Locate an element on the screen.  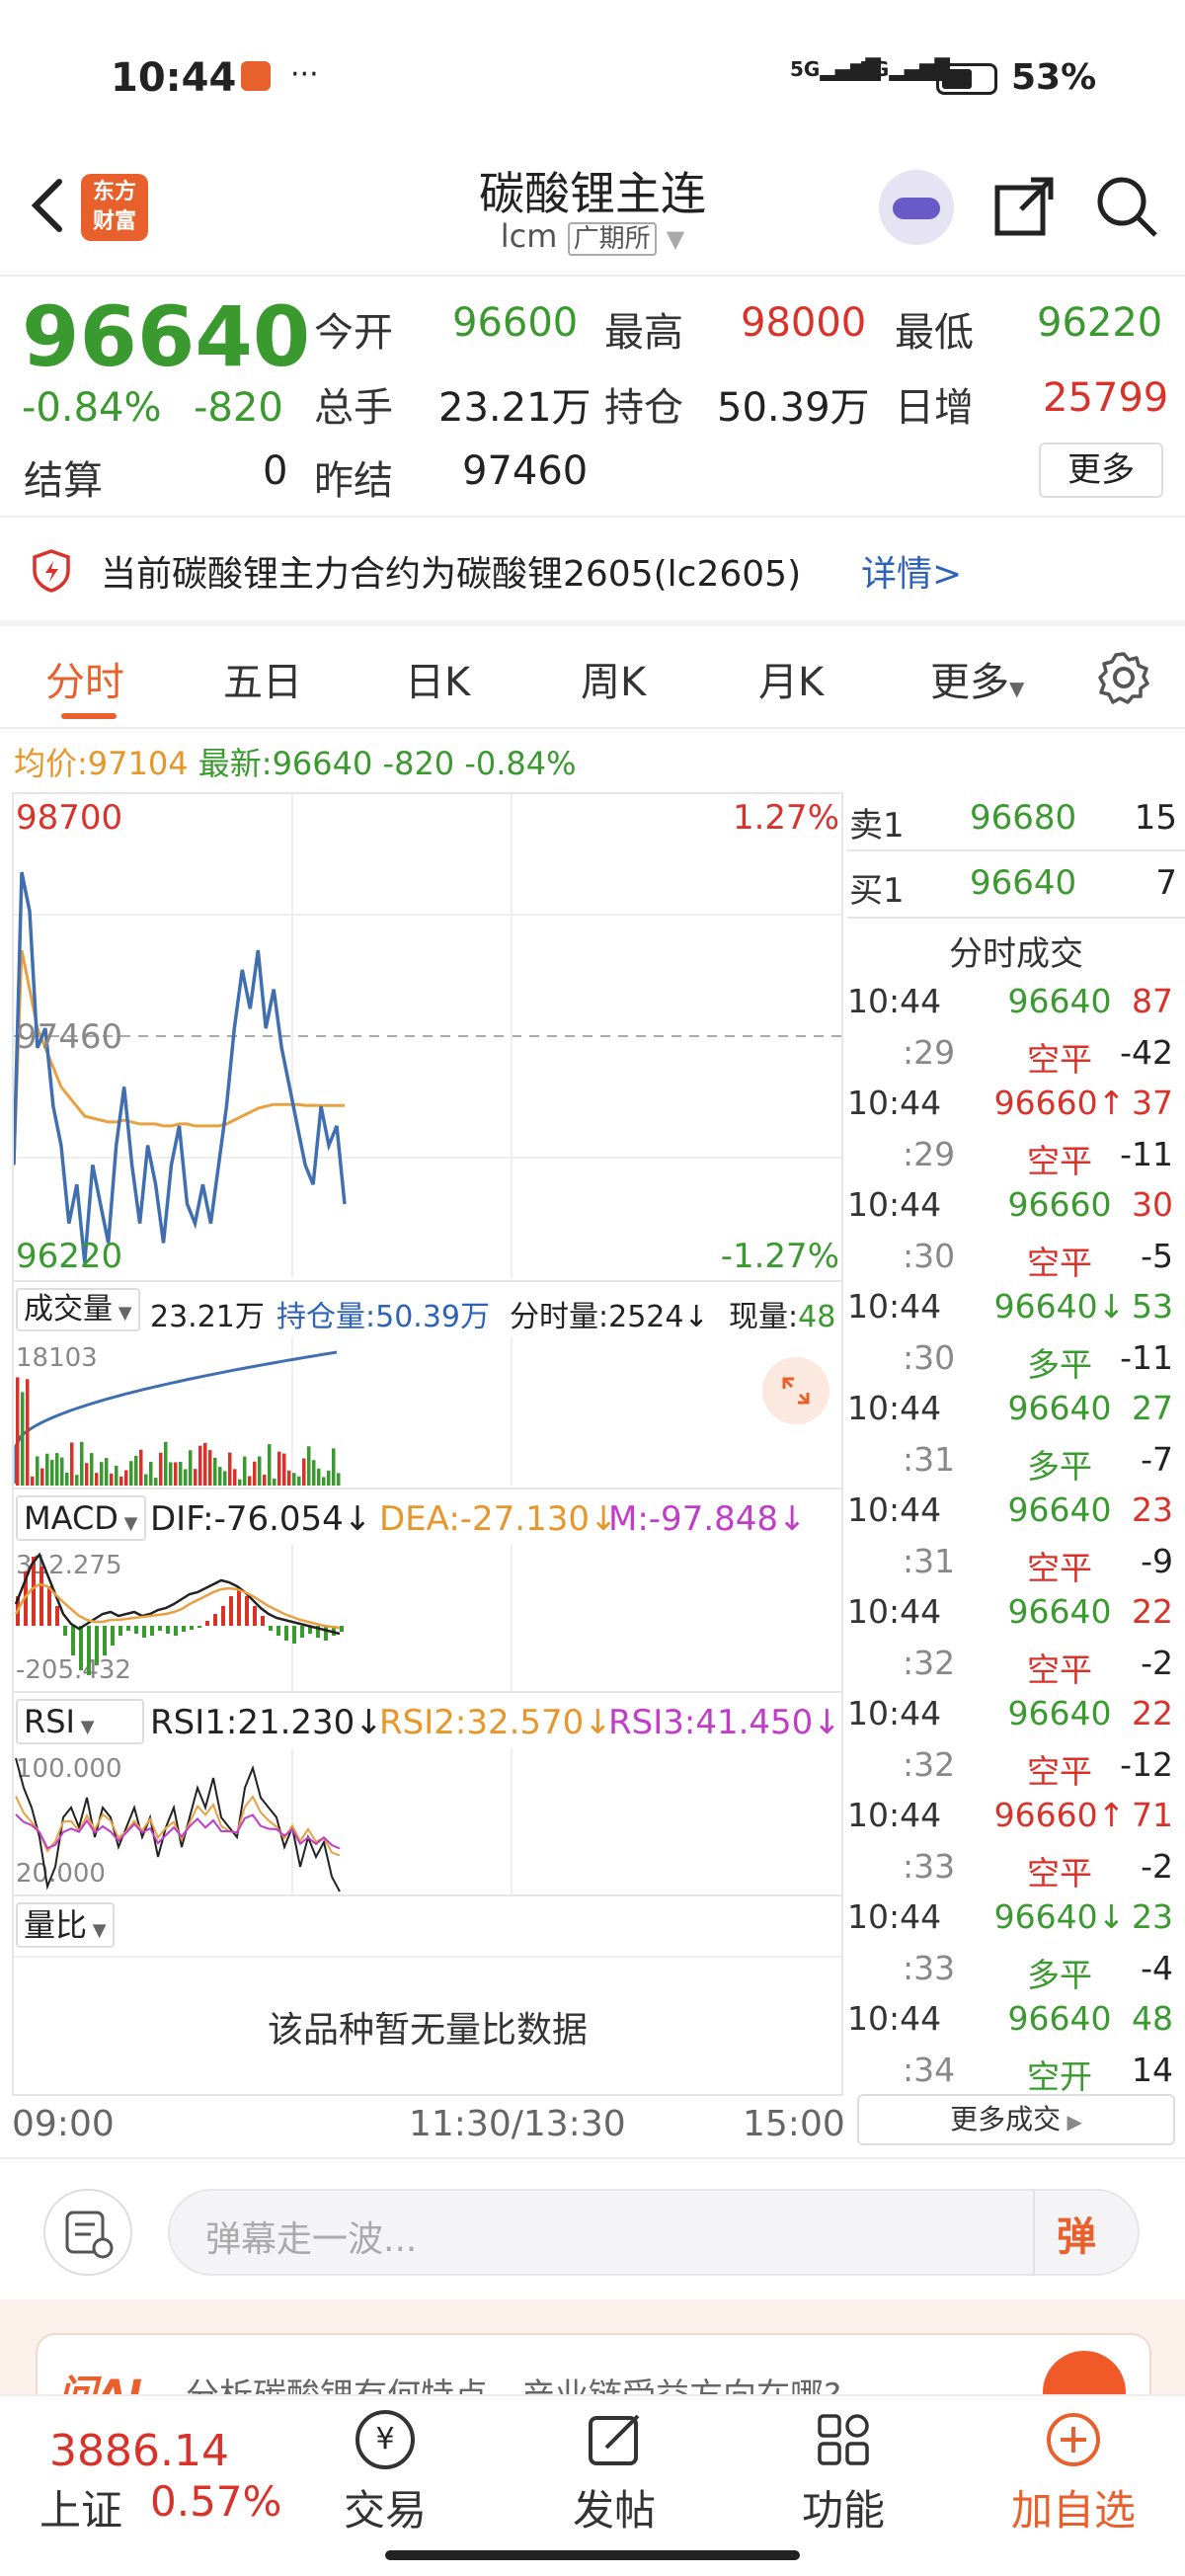
battery-icon is located at coordinates (967, 79).